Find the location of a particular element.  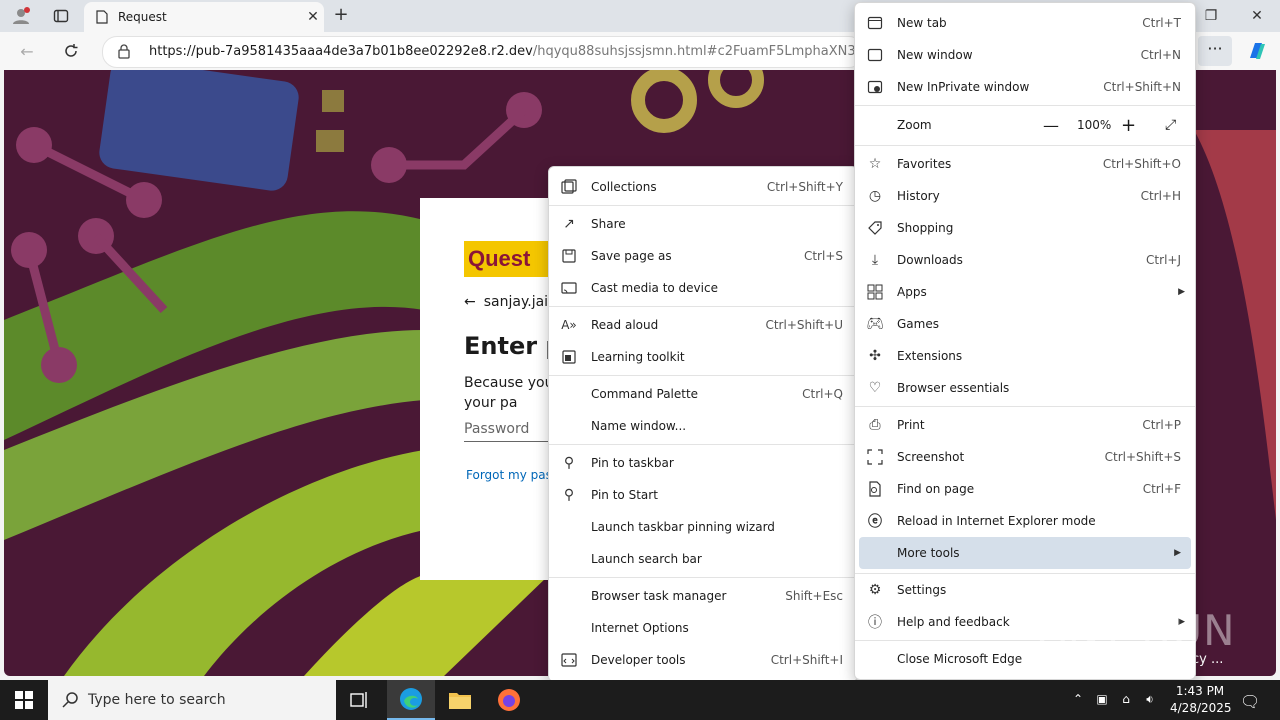

menu-item-save-page: Save page as Ctrl+S is located at coordinates (703, 256).